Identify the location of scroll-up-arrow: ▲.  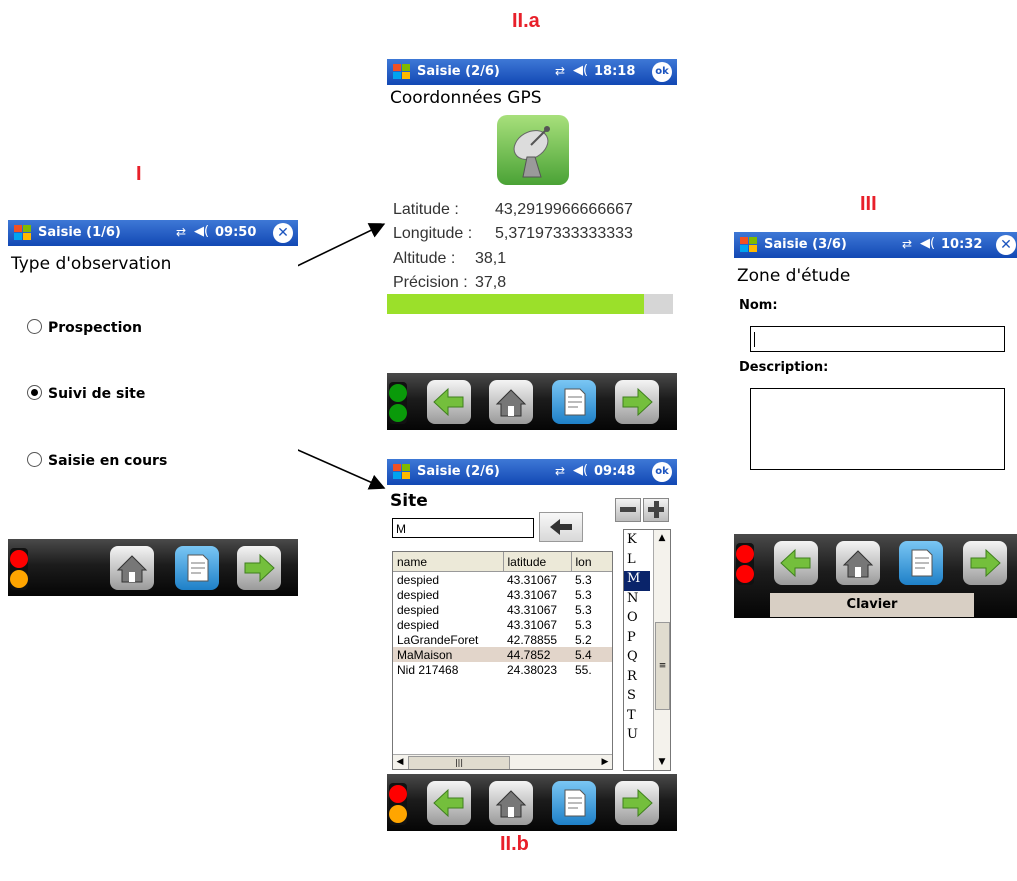
(662, 538).